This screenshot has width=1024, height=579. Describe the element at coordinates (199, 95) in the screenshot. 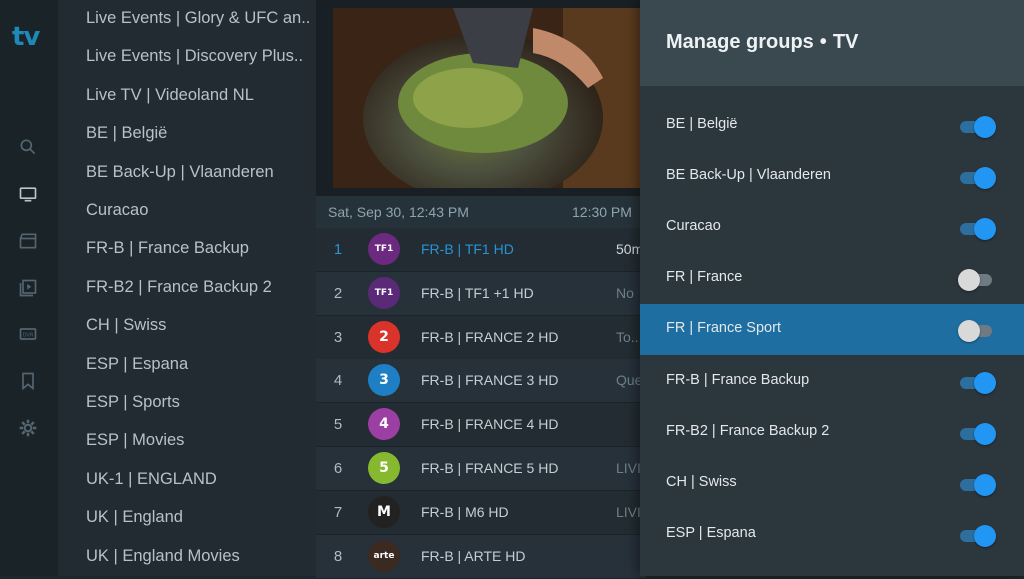

I see `group-list-item: Live TV | Videoland NL` at that location.